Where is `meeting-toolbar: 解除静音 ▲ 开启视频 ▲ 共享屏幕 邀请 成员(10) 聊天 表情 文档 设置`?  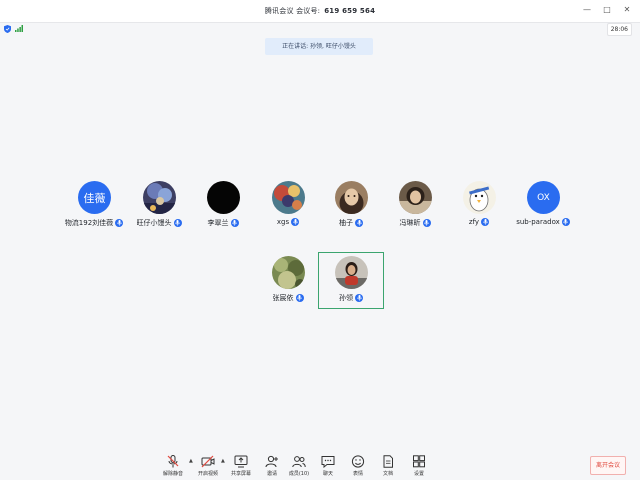
meeting-toolbar: 解除静音 ▲ 开启视频 ▲ 共享屏幕 邀请 成员(10) 聊天 表情 文档 设置 is located at coordinates (320, 466).